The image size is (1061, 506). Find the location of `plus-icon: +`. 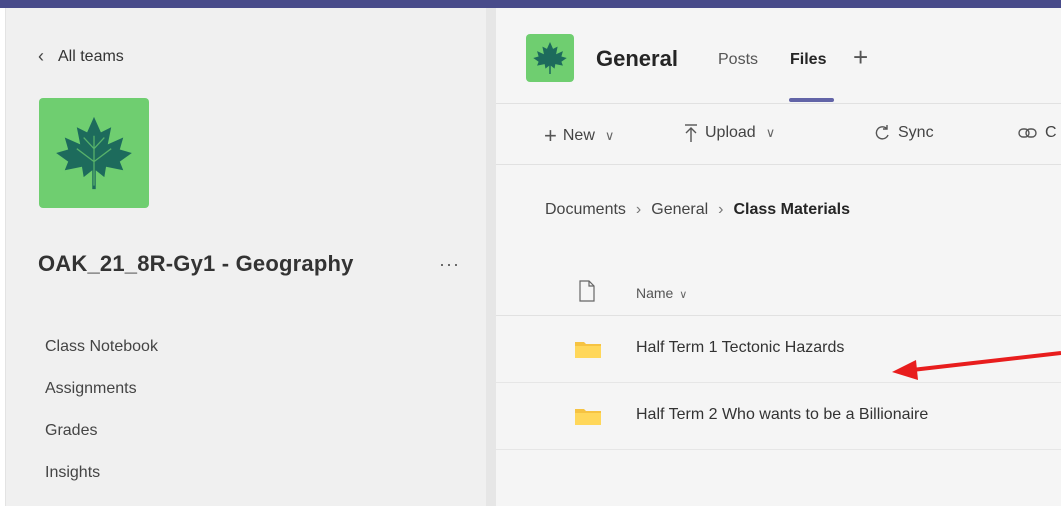

plus-icon: + is located at coordinates (550, 135).